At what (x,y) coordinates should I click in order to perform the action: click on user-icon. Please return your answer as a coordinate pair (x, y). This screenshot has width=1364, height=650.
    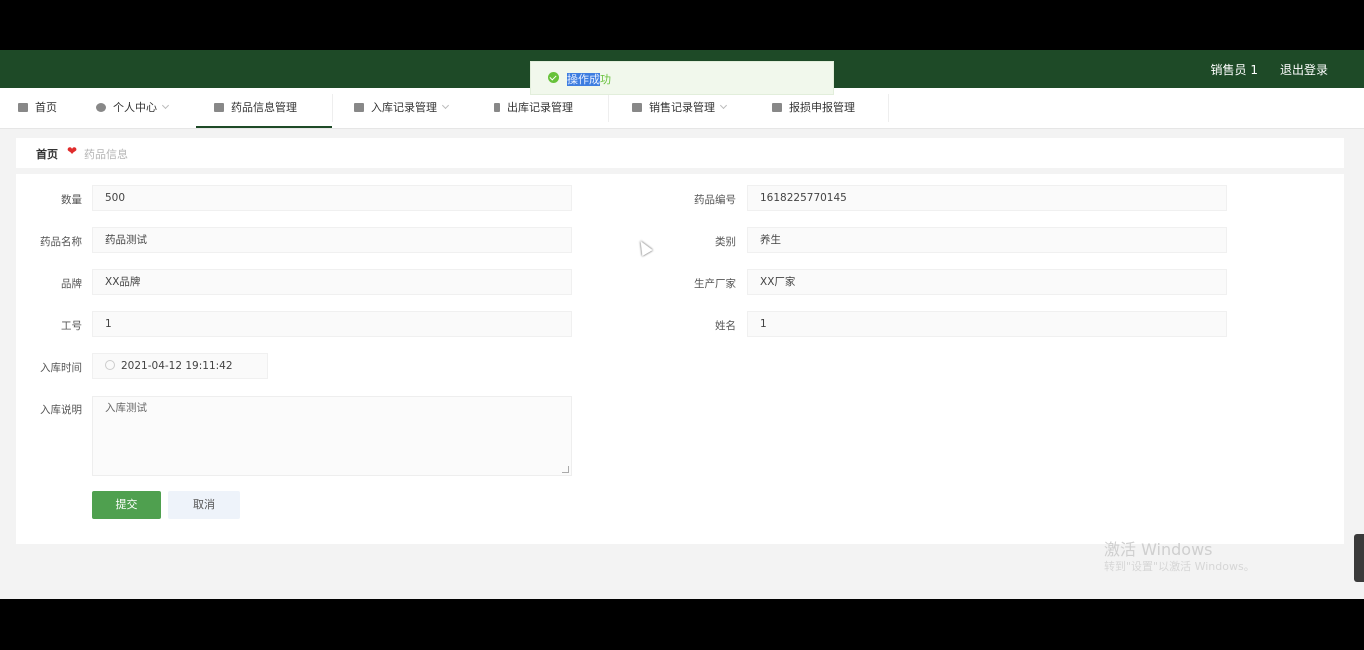
    Looking at the image, I should click on (101, 107).